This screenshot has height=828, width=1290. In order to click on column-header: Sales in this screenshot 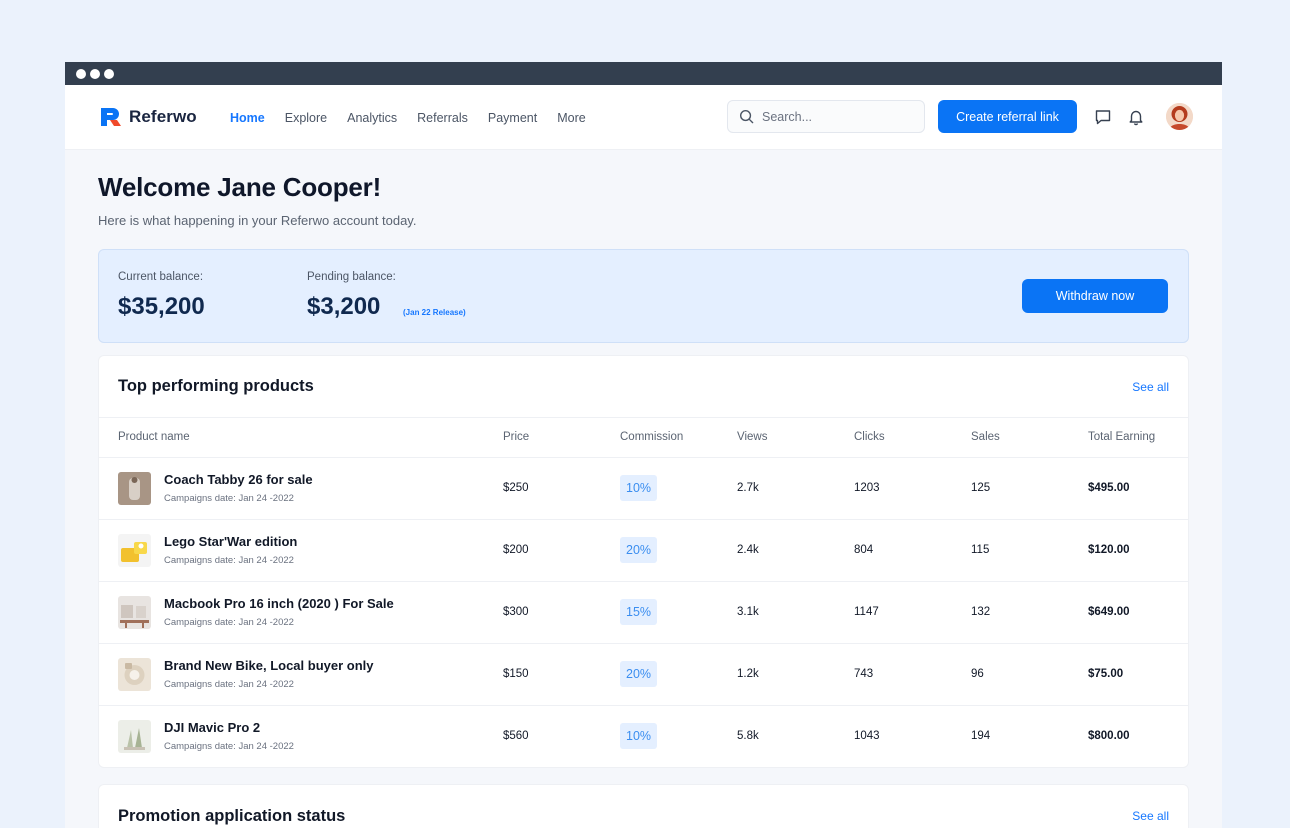, I will do `click(1029, 438)`.